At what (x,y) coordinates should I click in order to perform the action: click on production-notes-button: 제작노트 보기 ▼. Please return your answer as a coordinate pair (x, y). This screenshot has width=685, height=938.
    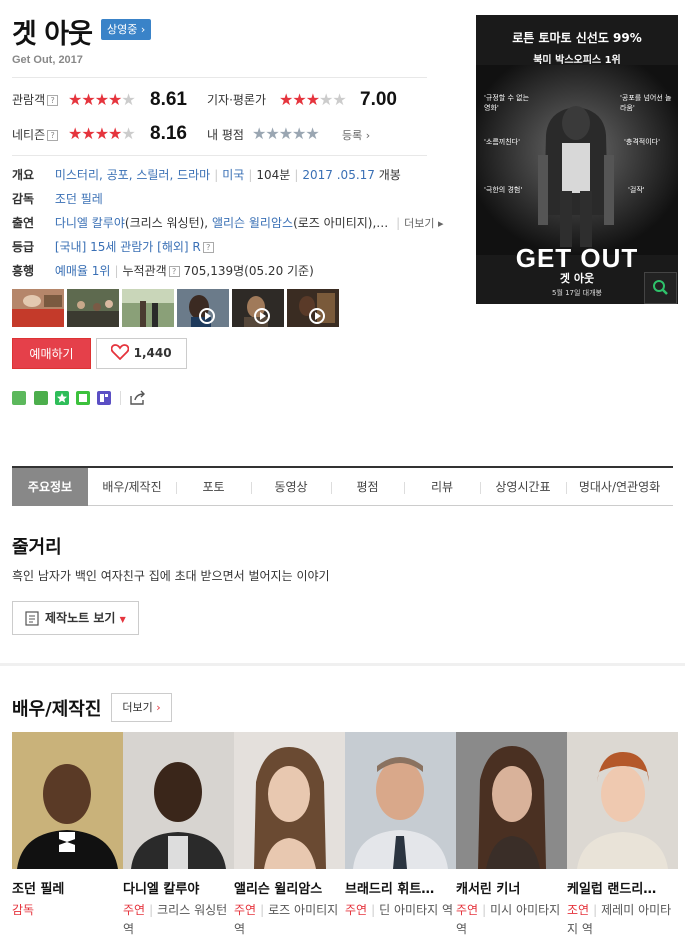
    Looking at the image, I should click on (75, 618).